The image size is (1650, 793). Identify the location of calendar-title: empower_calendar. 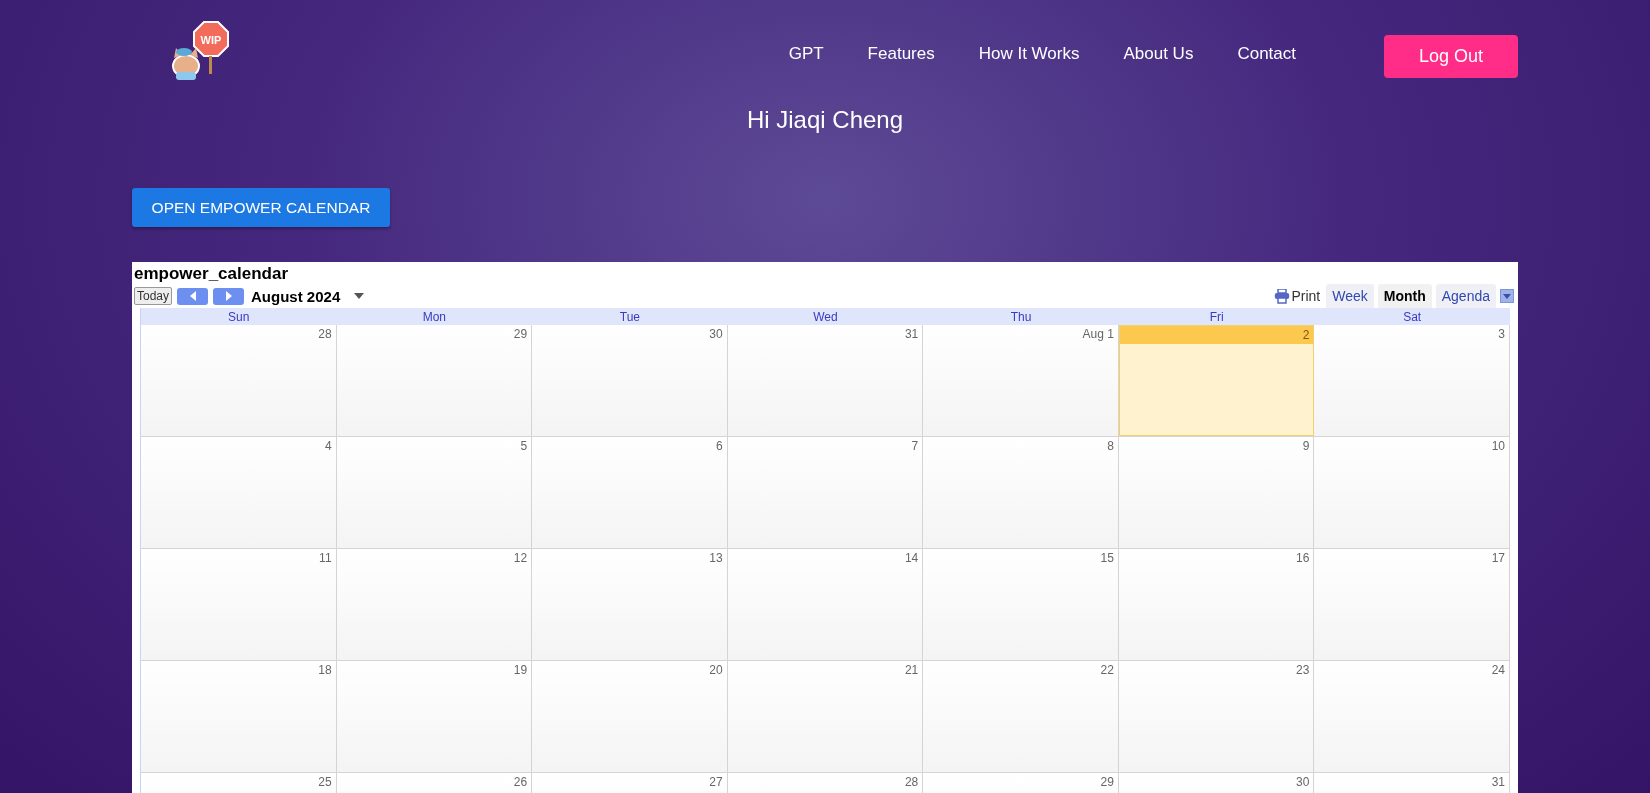
(211, 273).